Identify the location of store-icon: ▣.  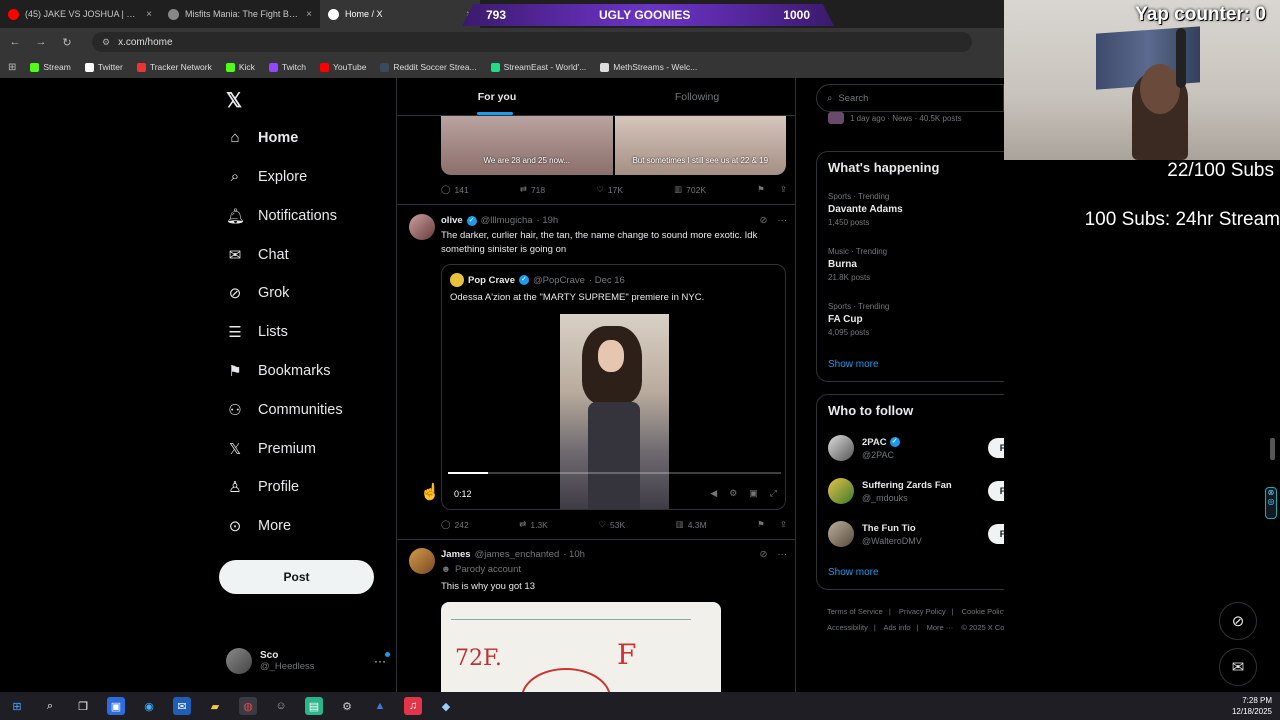
(116, 706).